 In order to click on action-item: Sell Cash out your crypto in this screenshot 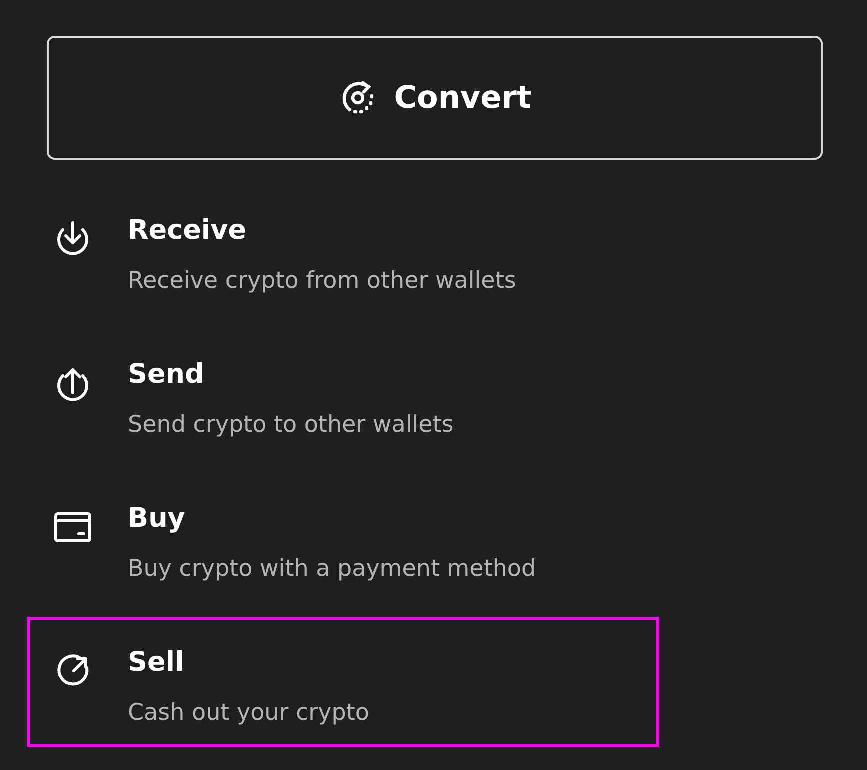, I will do `click(343, 682)`.